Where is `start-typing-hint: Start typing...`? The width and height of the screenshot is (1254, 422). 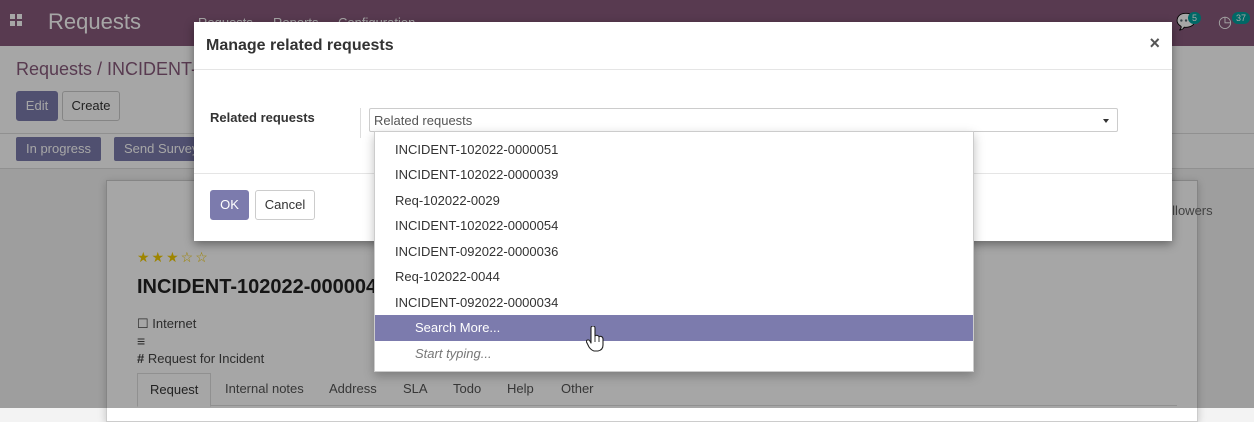 start-typing-hint: Start typing... is located at coordinates (453, 353).